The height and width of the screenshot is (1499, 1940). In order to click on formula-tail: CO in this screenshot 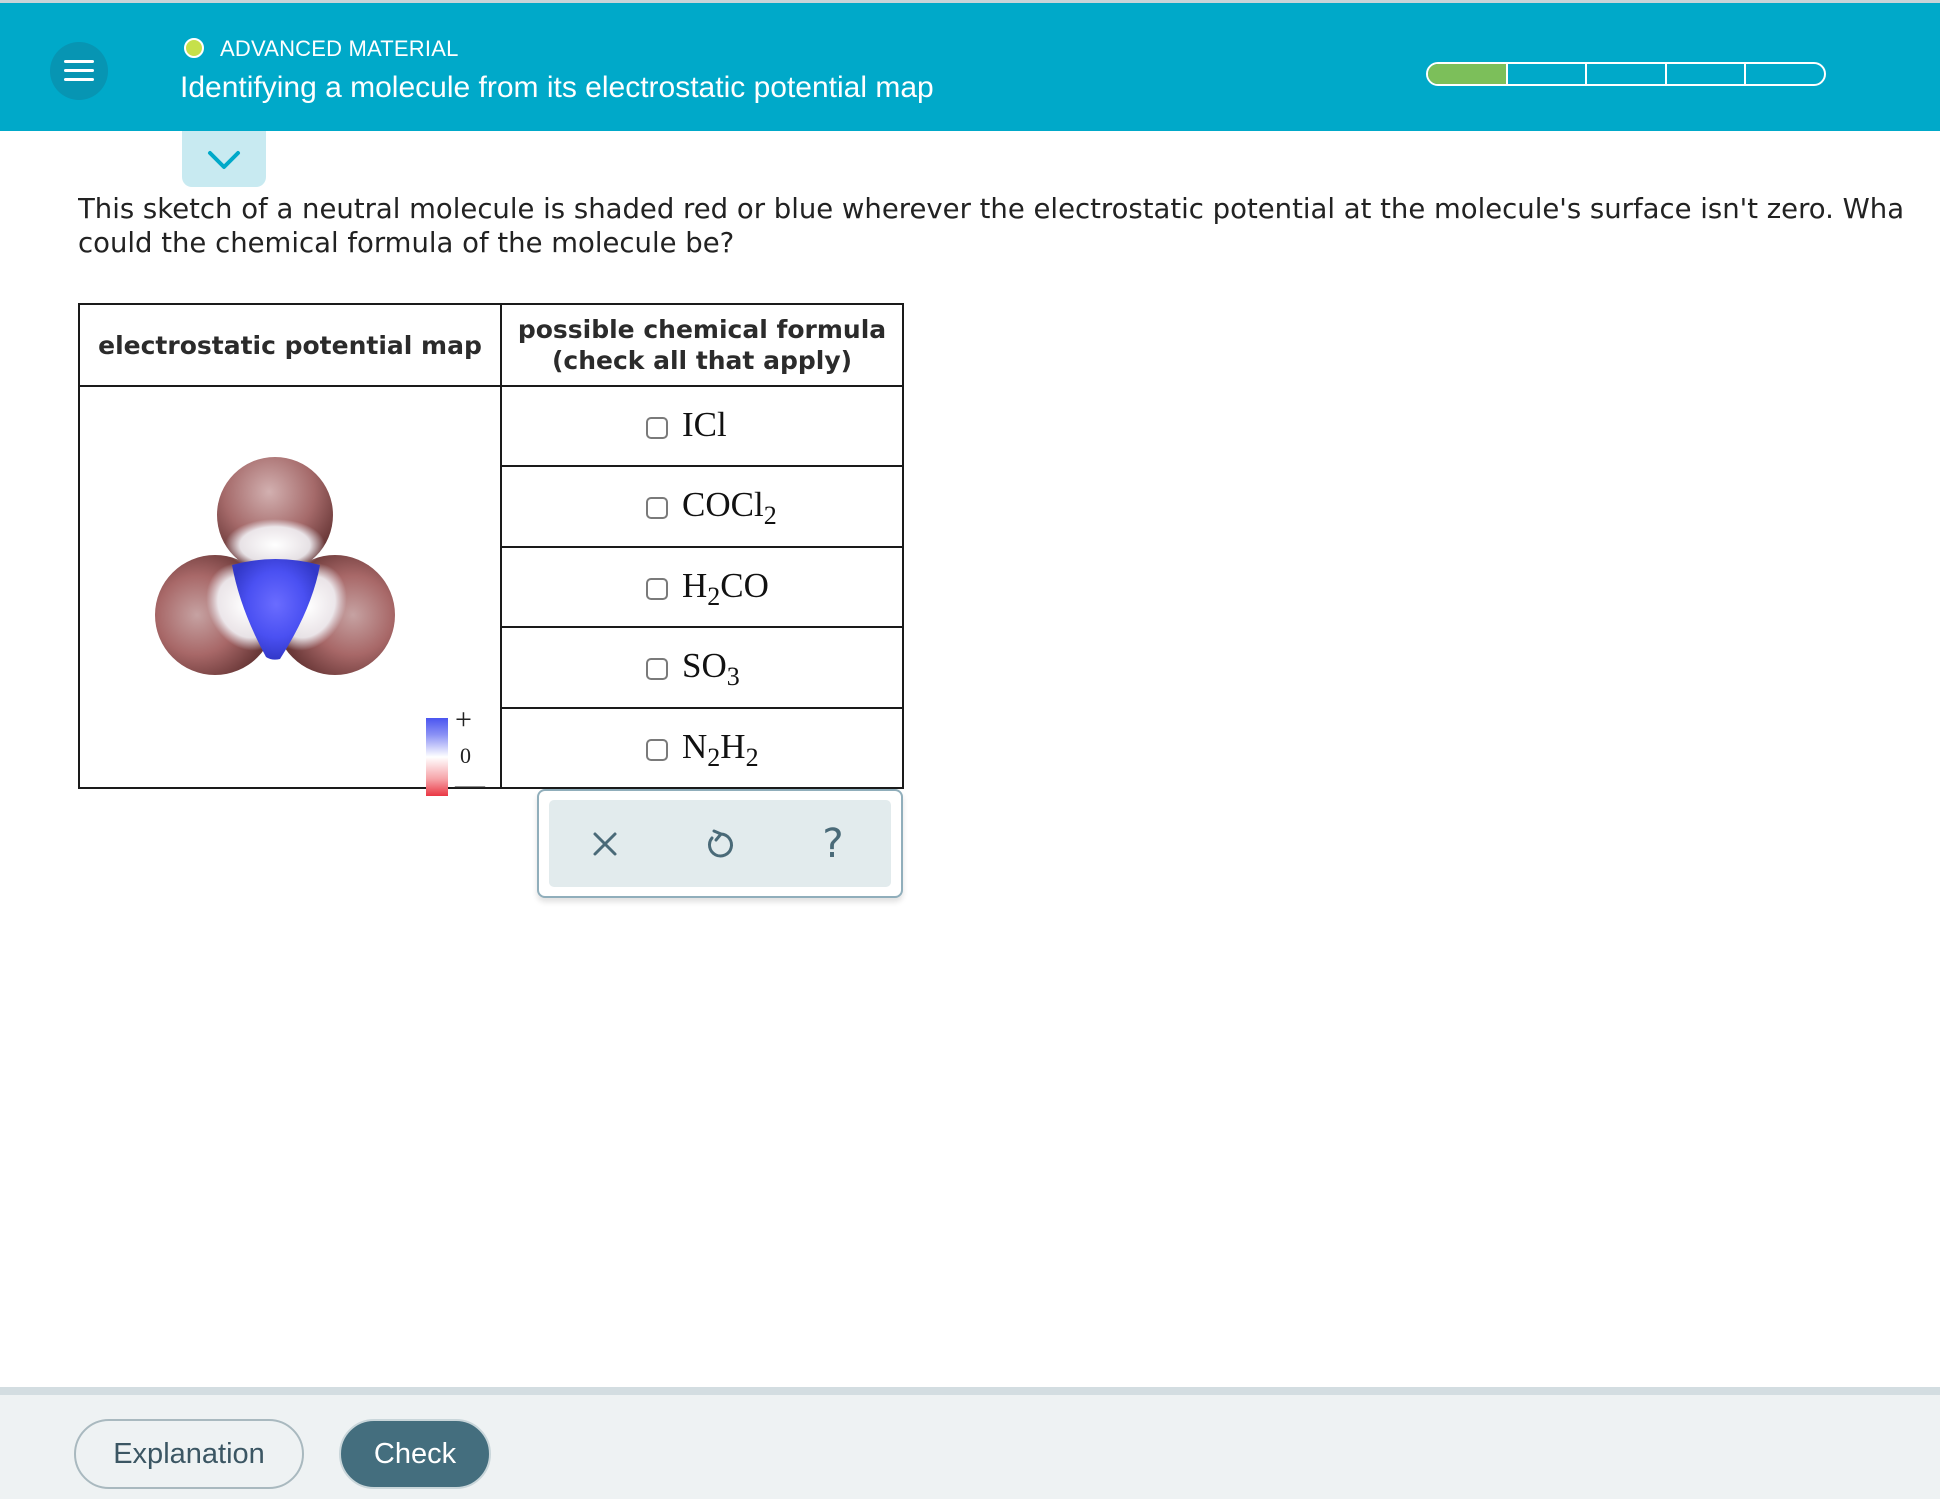, I will do `click(744, 585)`.